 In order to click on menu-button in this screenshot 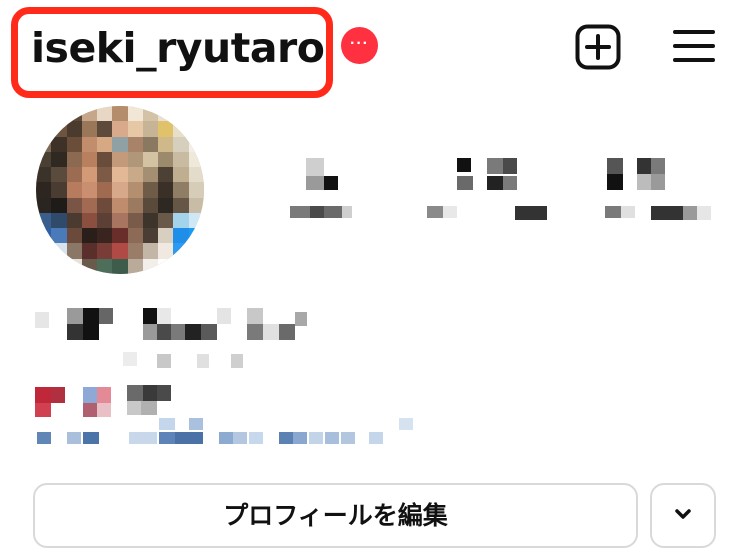, I will do `click(694, 46)`.